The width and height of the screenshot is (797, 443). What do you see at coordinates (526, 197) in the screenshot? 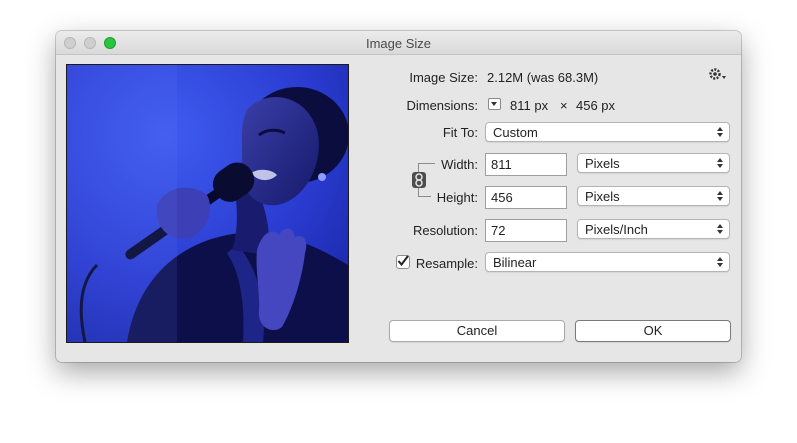
I see `height-input: 456` at bounding box center [526, 197].